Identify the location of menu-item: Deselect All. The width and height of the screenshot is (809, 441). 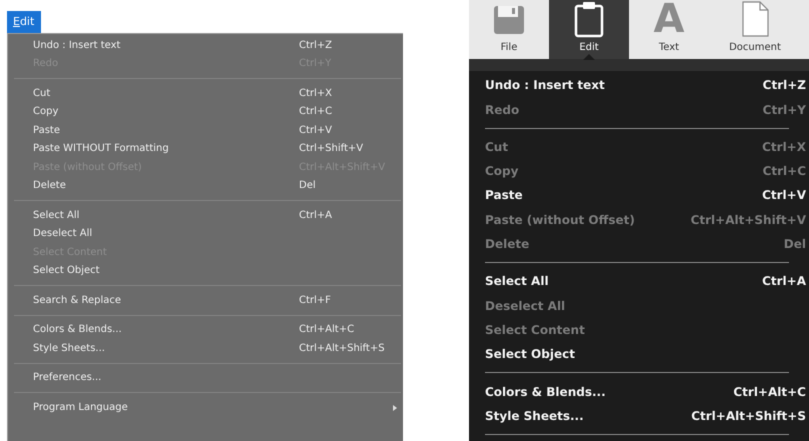
(205, 233).